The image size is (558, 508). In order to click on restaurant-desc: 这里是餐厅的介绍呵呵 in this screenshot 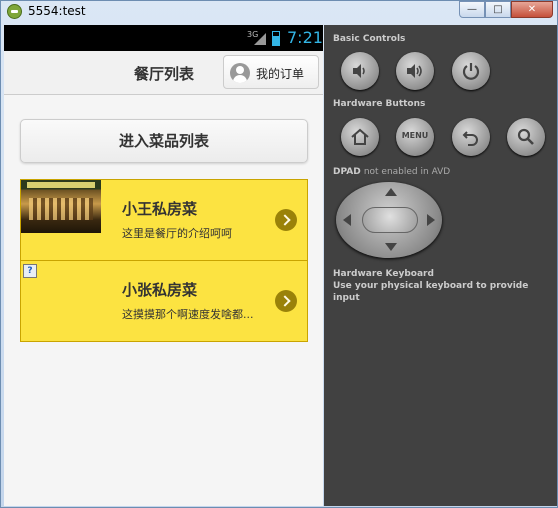, I will do `click(177, 233)`.